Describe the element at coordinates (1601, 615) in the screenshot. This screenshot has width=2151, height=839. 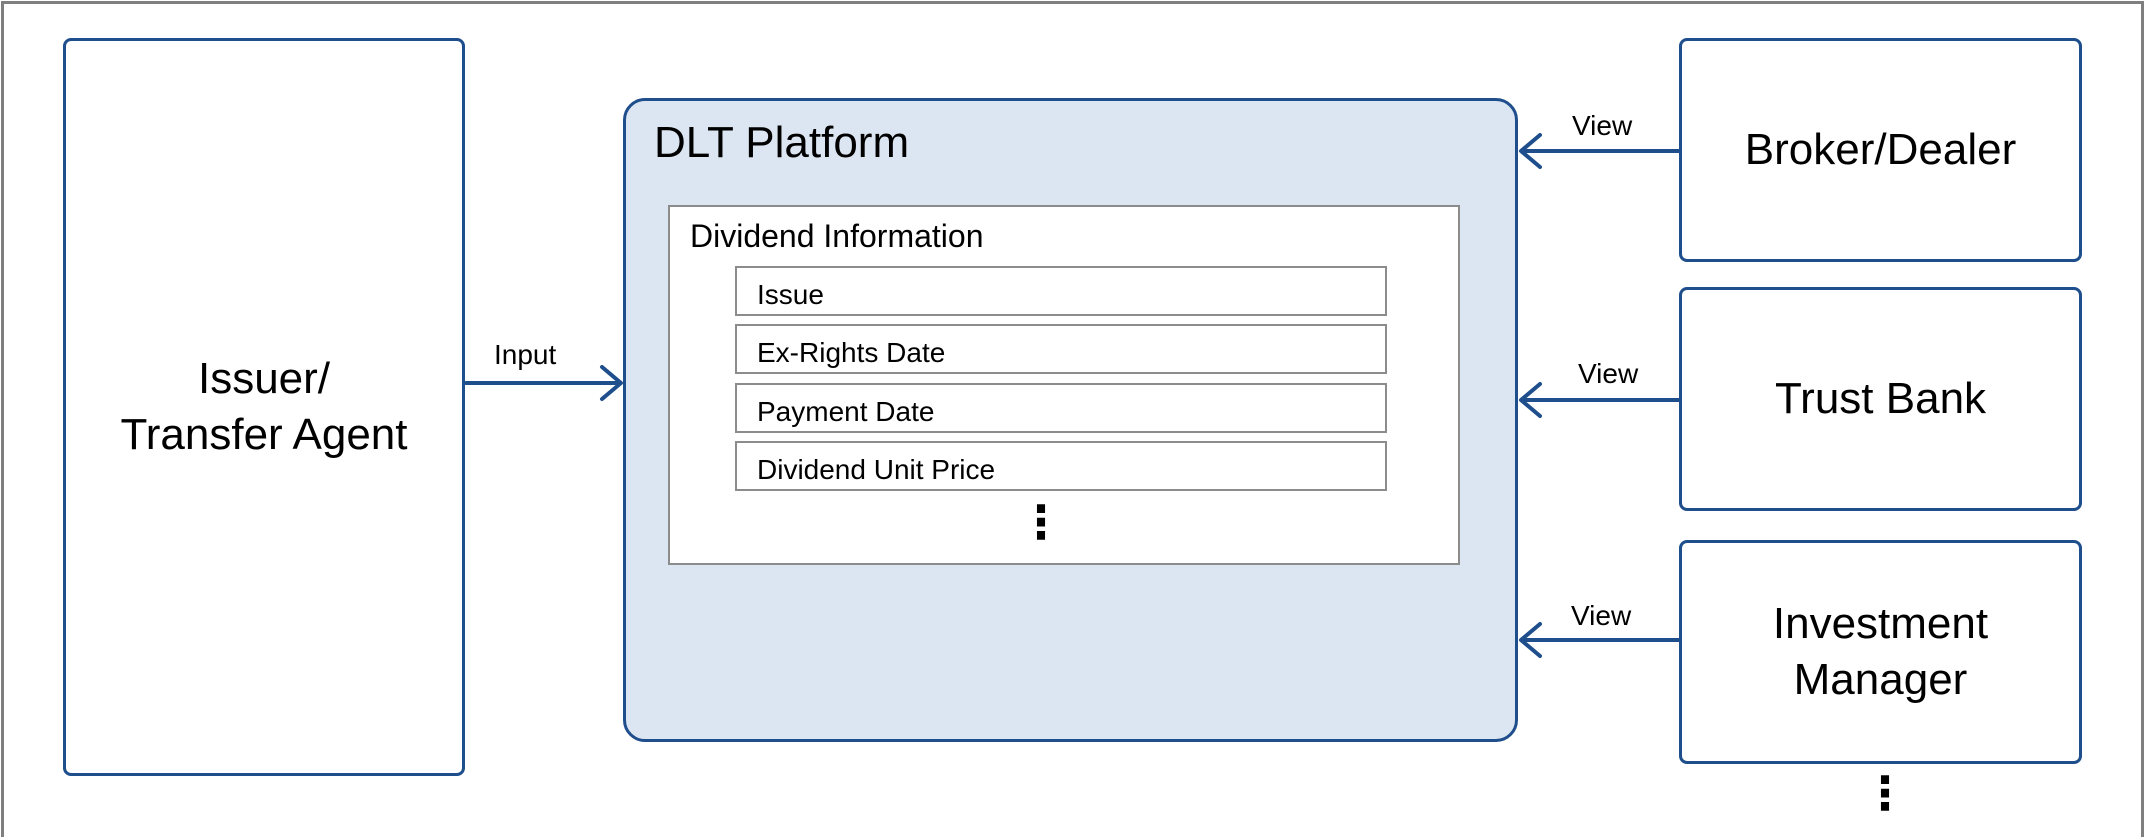
I see `view-label-investment: View` at that location.